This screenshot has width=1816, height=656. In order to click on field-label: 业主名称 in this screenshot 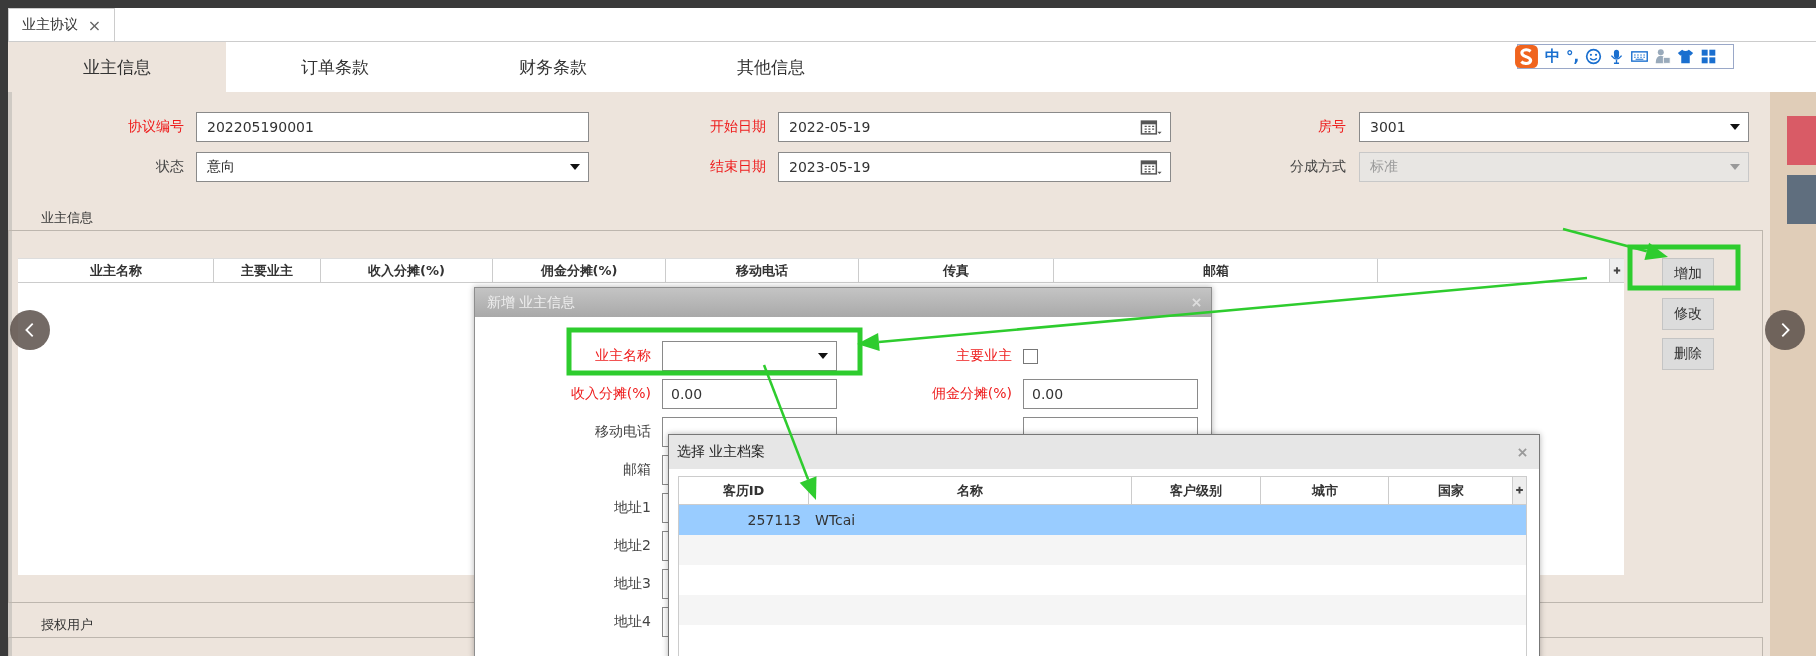, I will do `click(622, 356)`.